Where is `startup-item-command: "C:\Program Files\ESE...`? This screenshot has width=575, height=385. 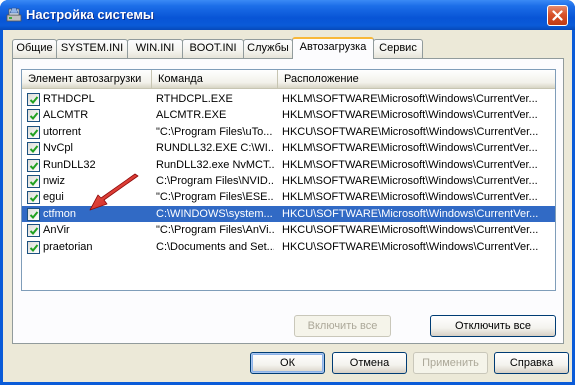 startup-item-command: "C:\Program Files\ESE... is located at coordinates (215, 197).